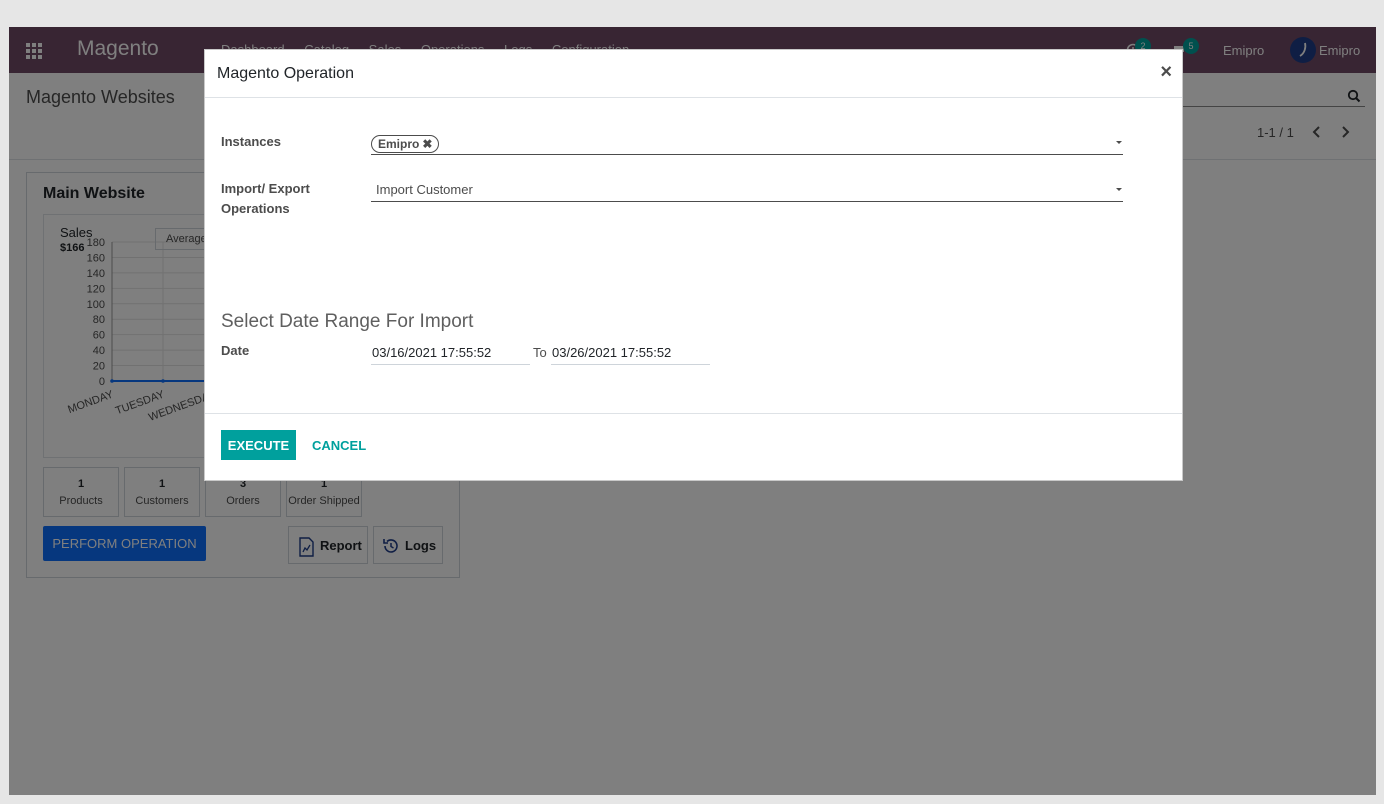 This screenshot has width=1384, height=804. I want to click on operations-select: Import Customer, so click(747, 189).